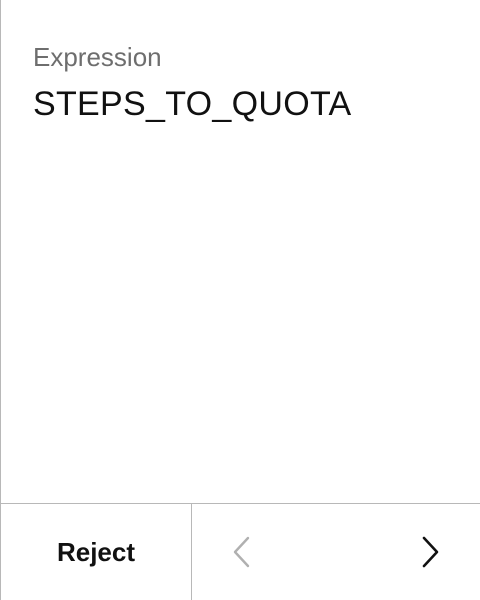 Image resolution: width=480 pixels, height=600 pixels. I want to click on chevron-right-icon, so click(430, 552).